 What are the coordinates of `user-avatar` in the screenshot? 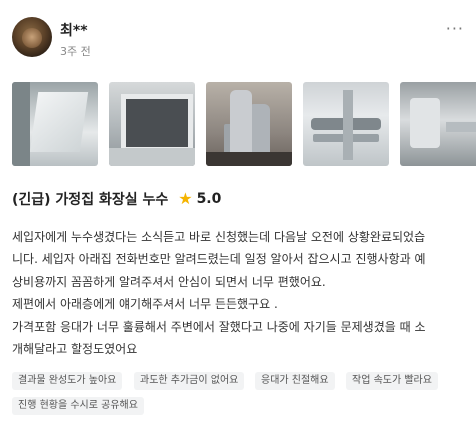 It's located at (32, 37).